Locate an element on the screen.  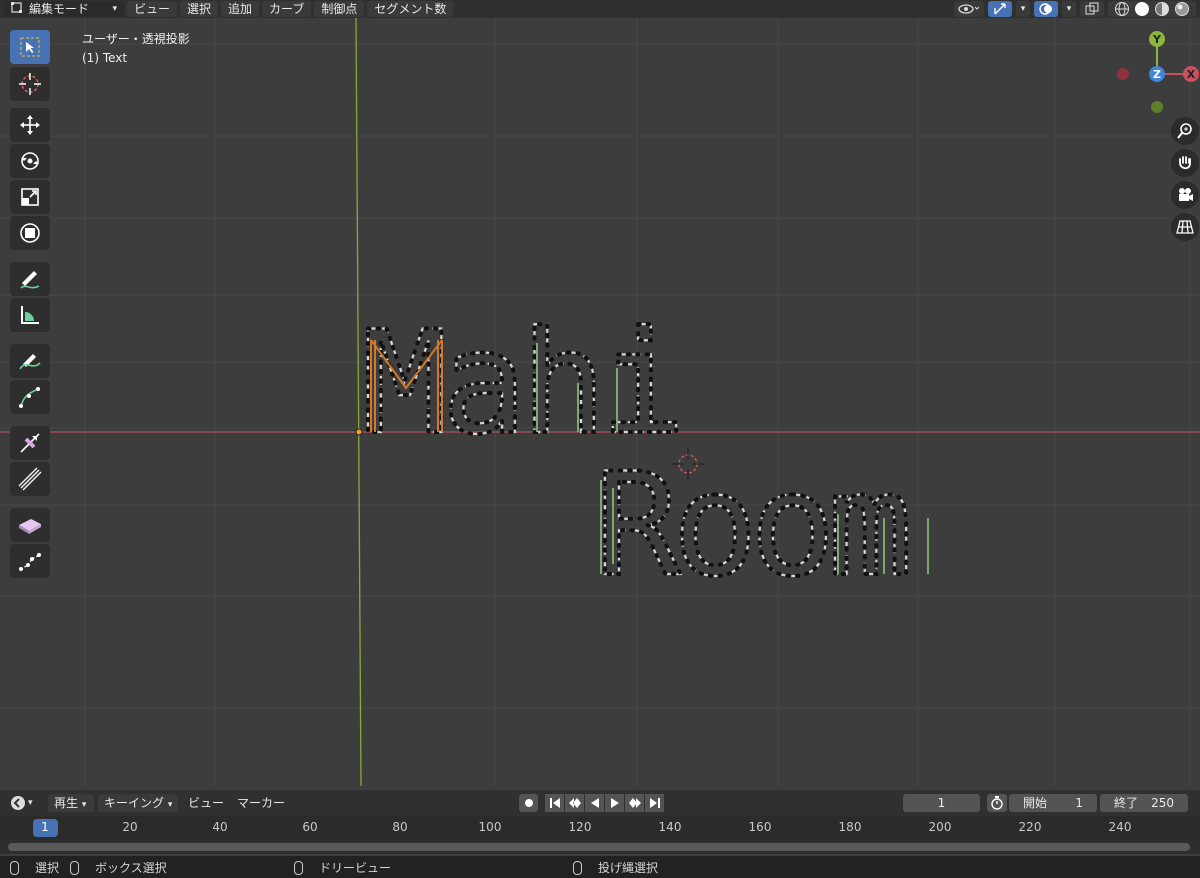
grid-perspective-icon is located at coordinates (1185, 227).